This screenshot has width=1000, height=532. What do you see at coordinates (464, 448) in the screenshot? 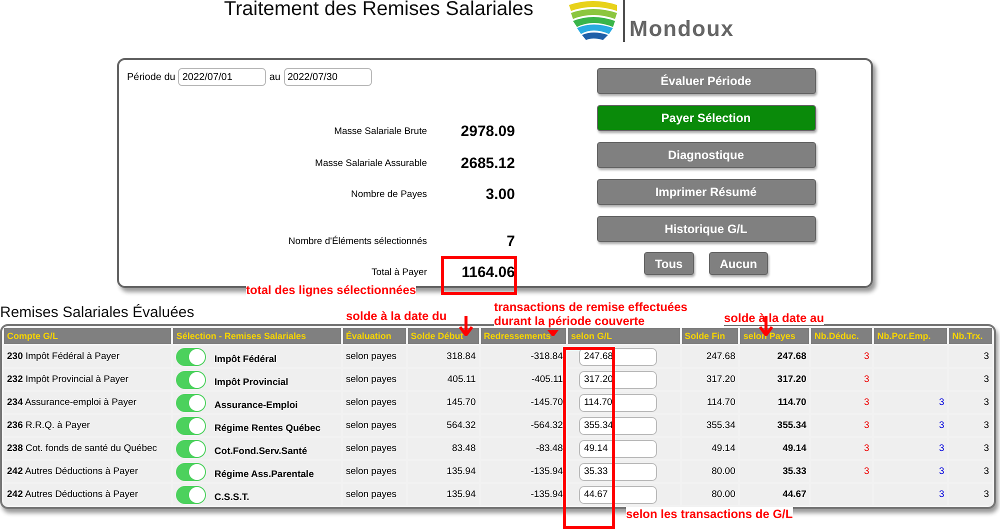
I see `table-cell: 83.48` at bounding box center [464, 448].